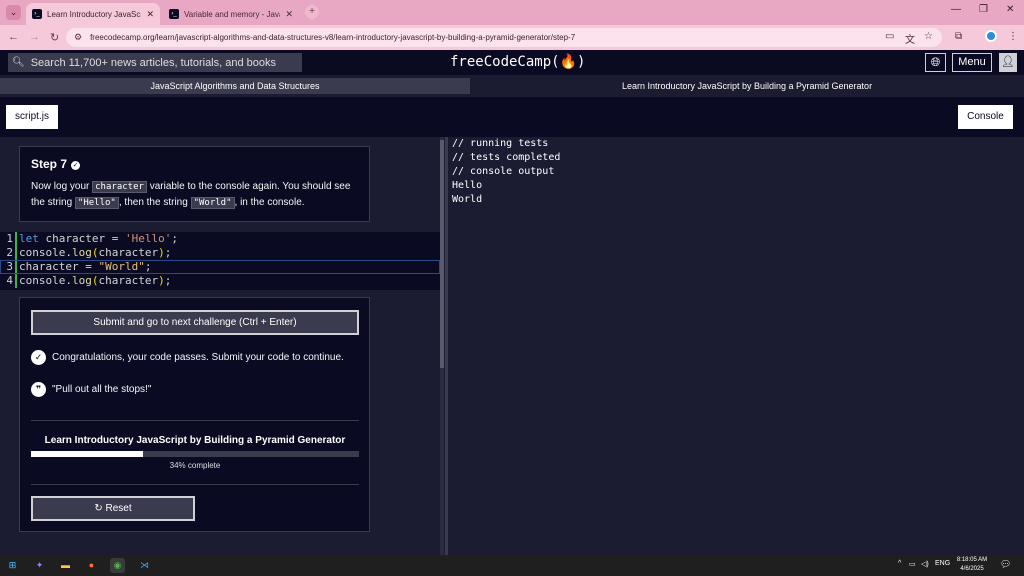 The image size is (1024, 576). I want to click on bookmark-star-icon: ☆, so click(928, 36).